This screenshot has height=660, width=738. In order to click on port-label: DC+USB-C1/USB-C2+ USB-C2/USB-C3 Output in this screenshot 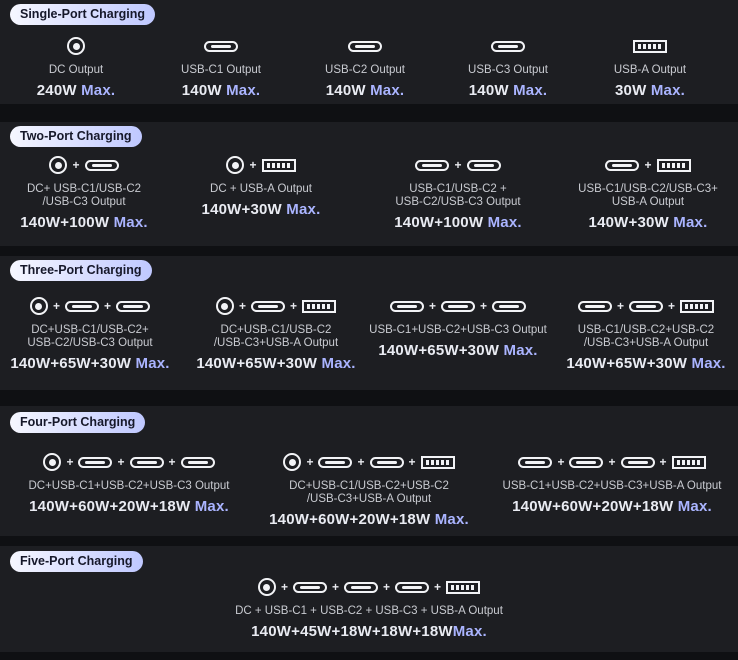, I will do `click(90, 336)`.